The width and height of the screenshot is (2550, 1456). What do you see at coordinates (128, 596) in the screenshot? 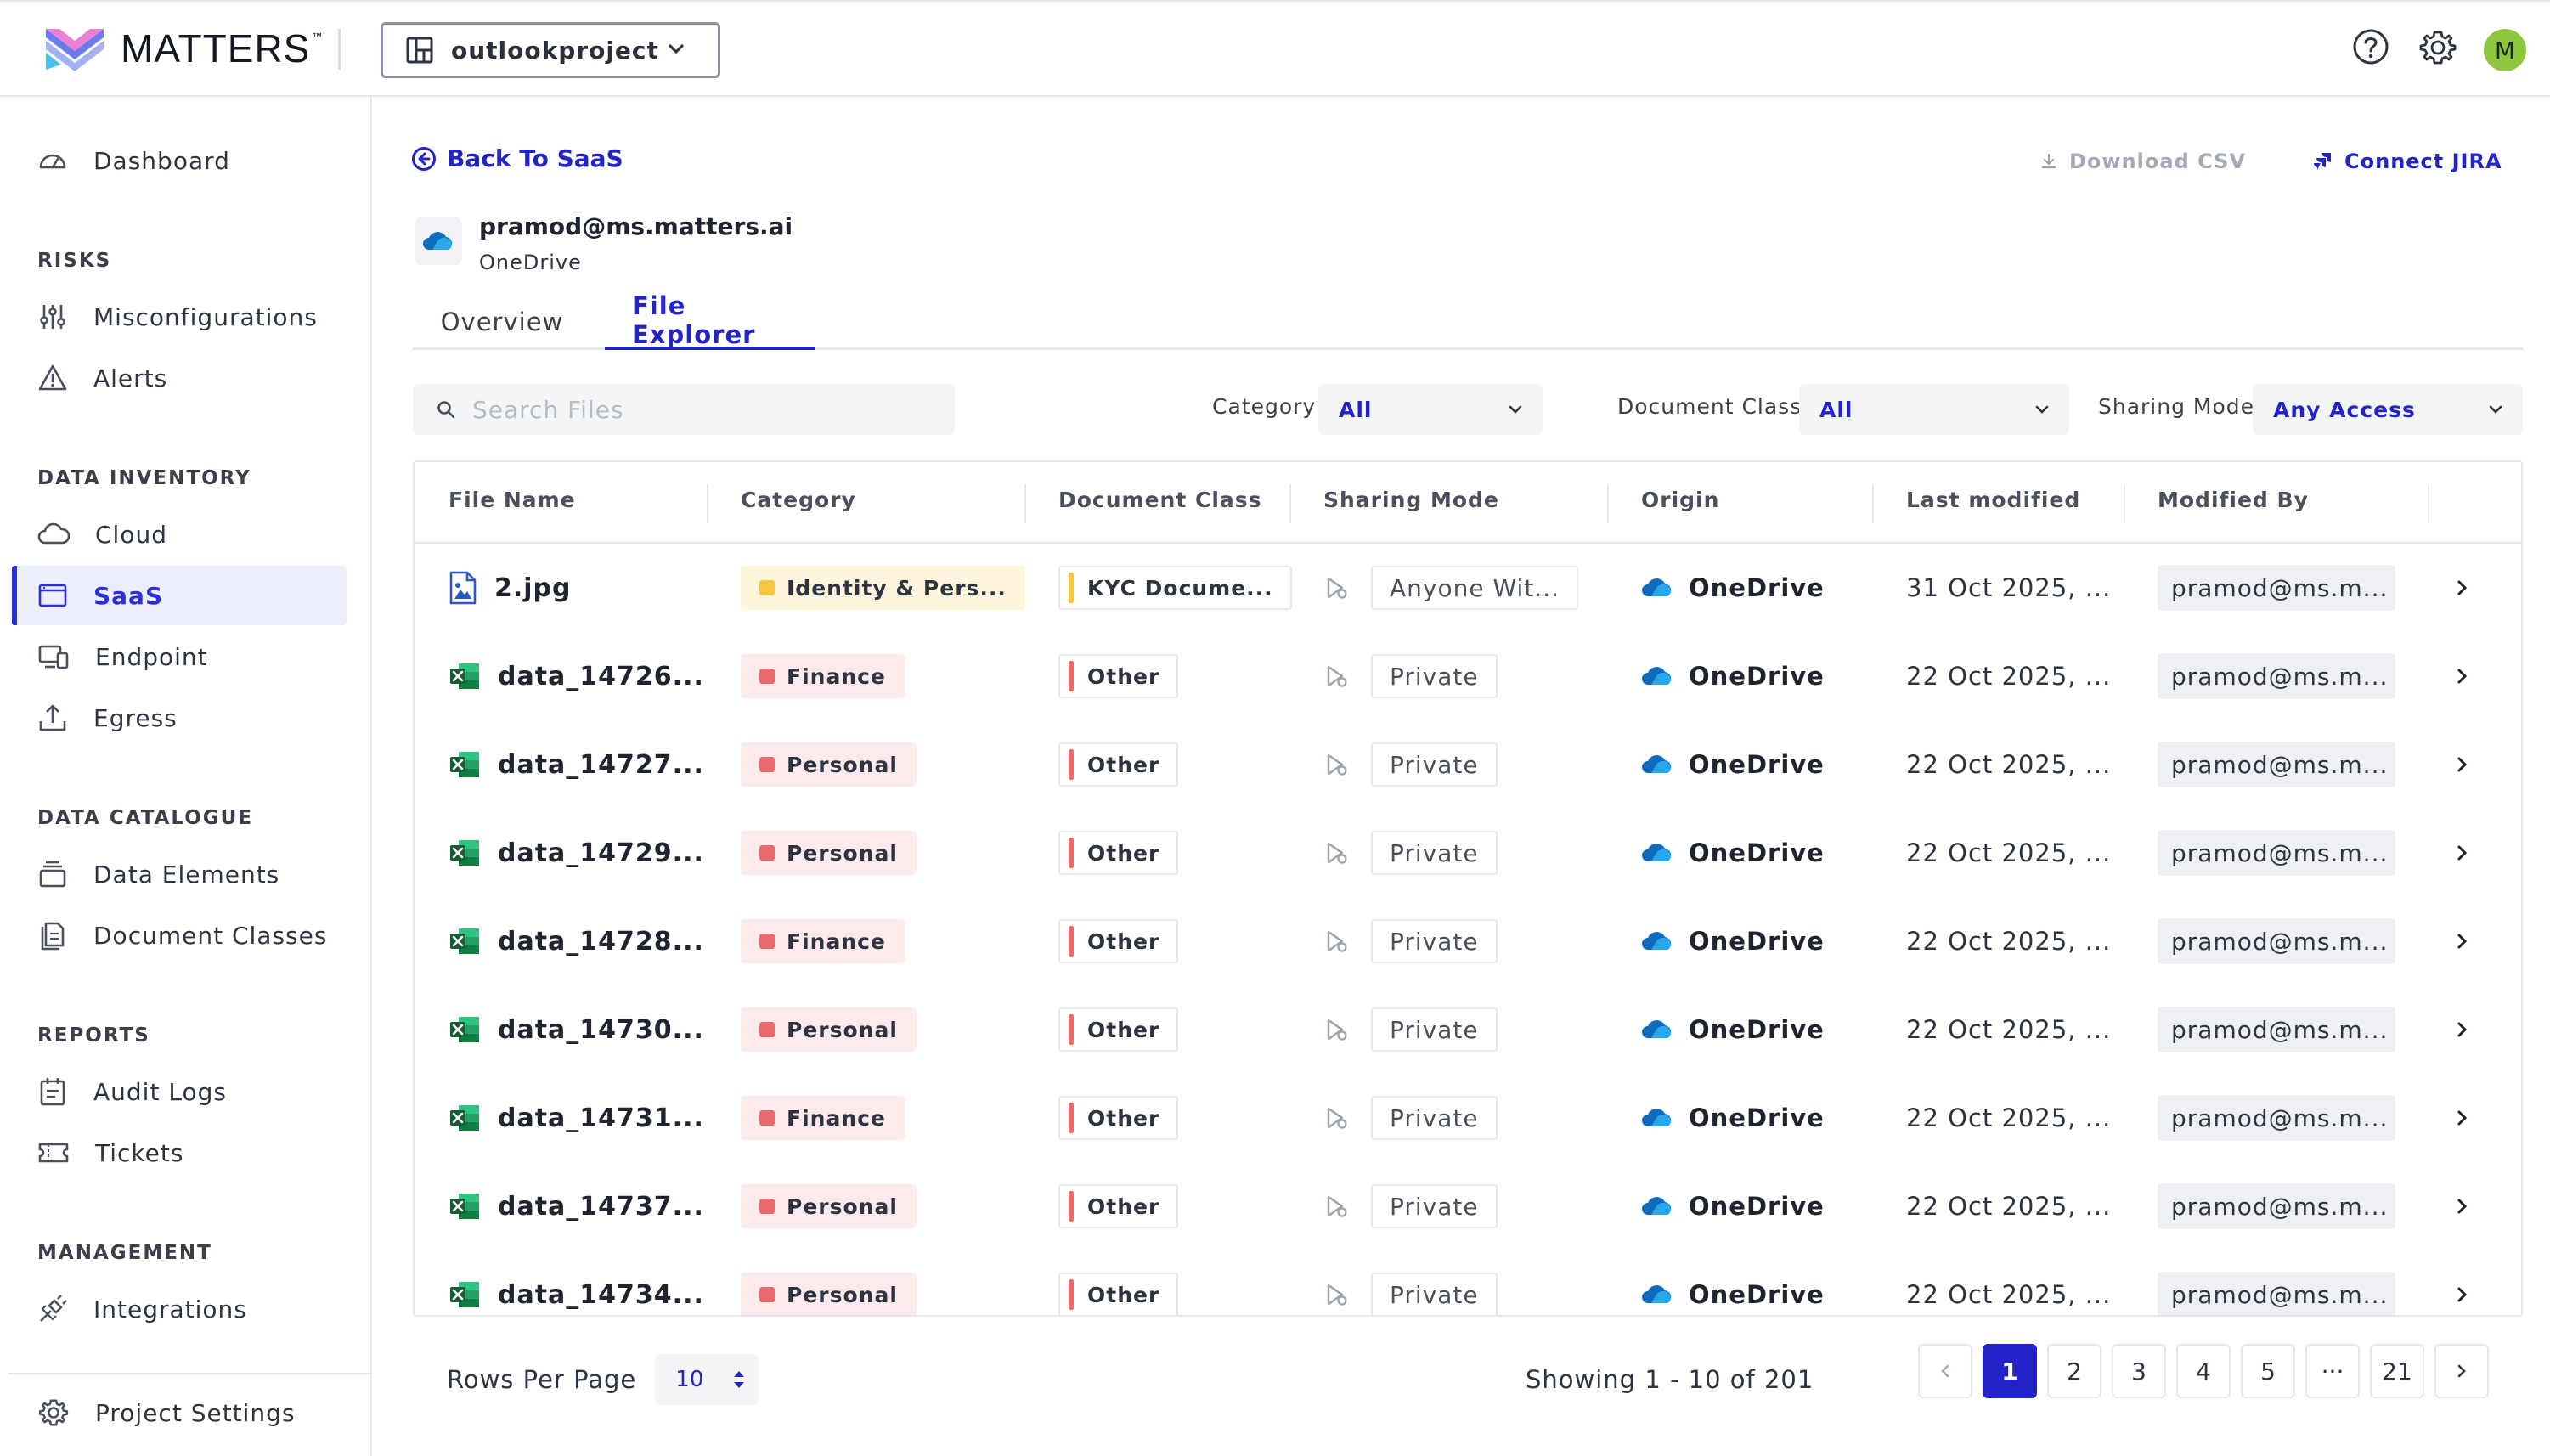
I see `sidebar-item-label: SaaS` at bounding box center [128, 596].